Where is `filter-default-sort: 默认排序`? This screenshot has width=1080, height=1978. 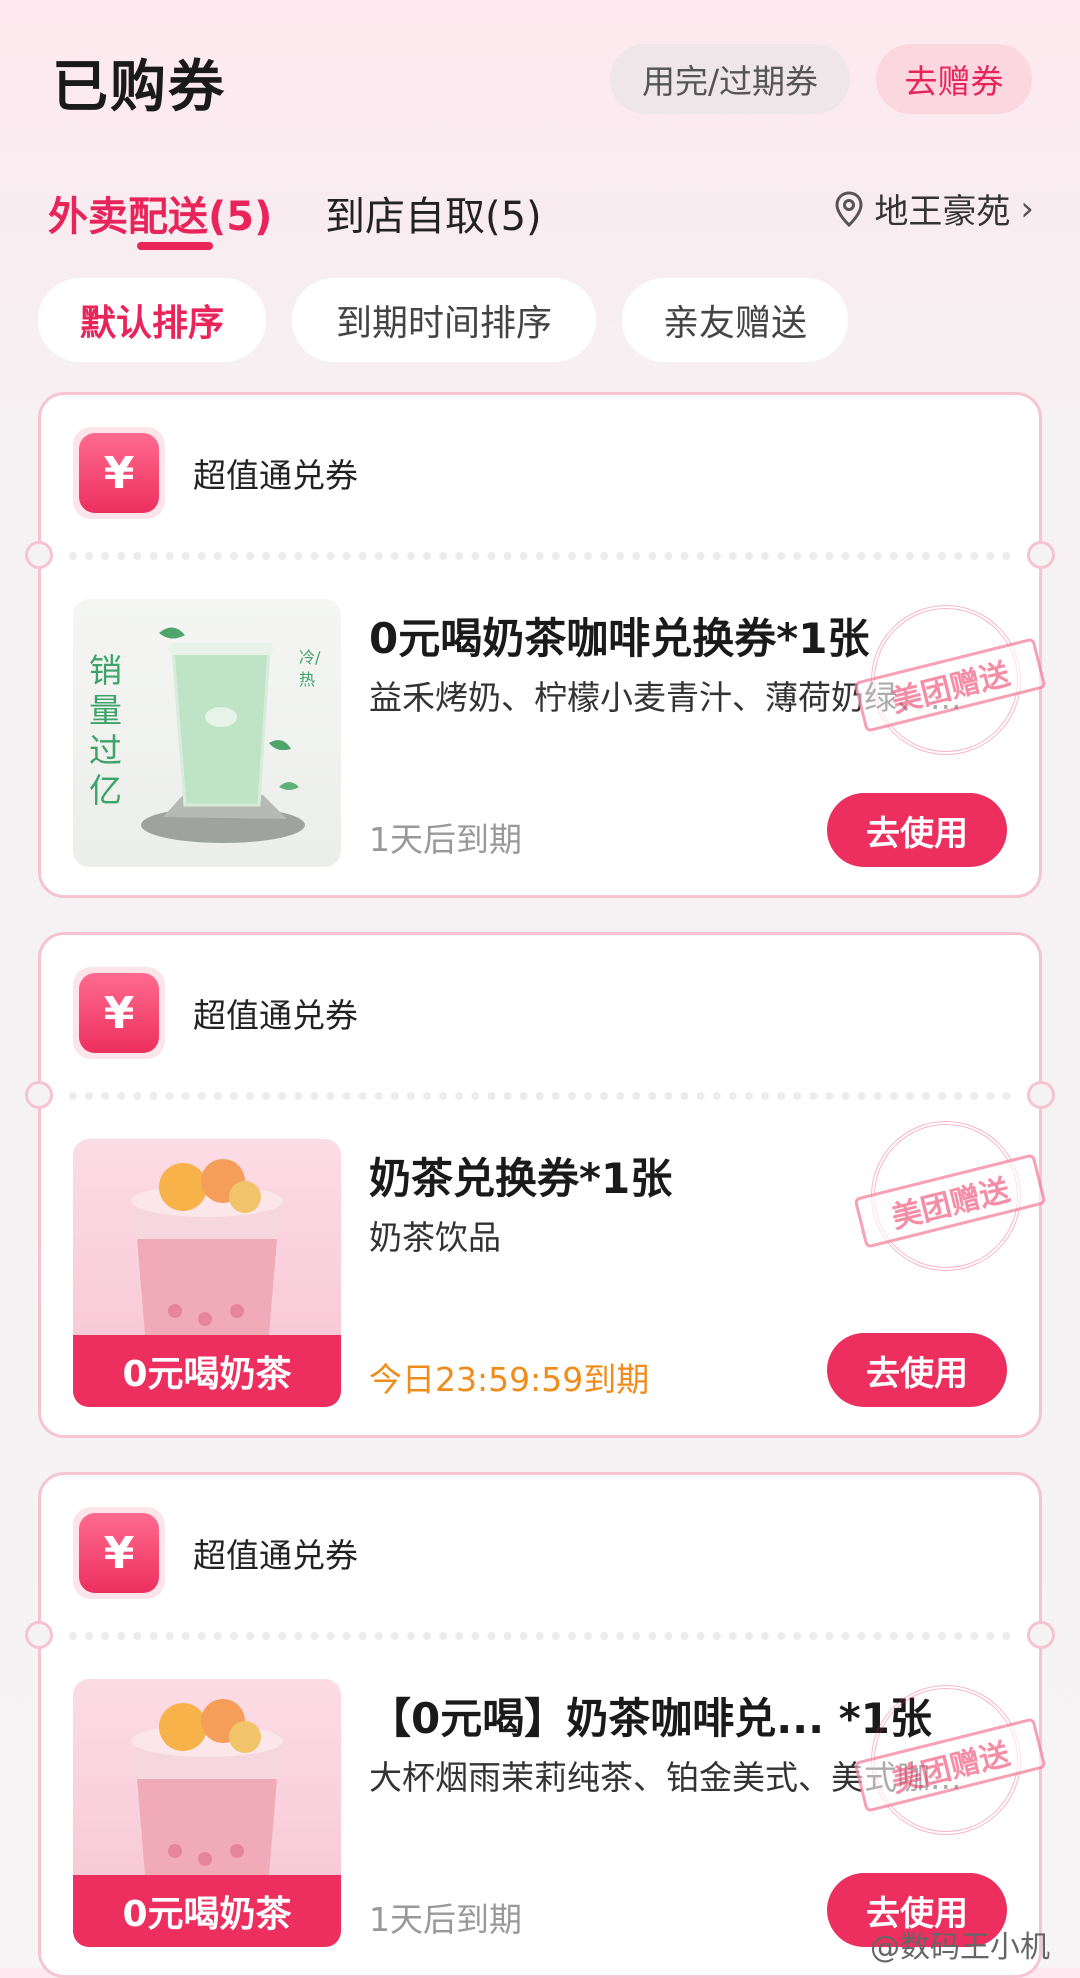 filter-default-sort: 默认排序 is located at coordinates (152, 320).